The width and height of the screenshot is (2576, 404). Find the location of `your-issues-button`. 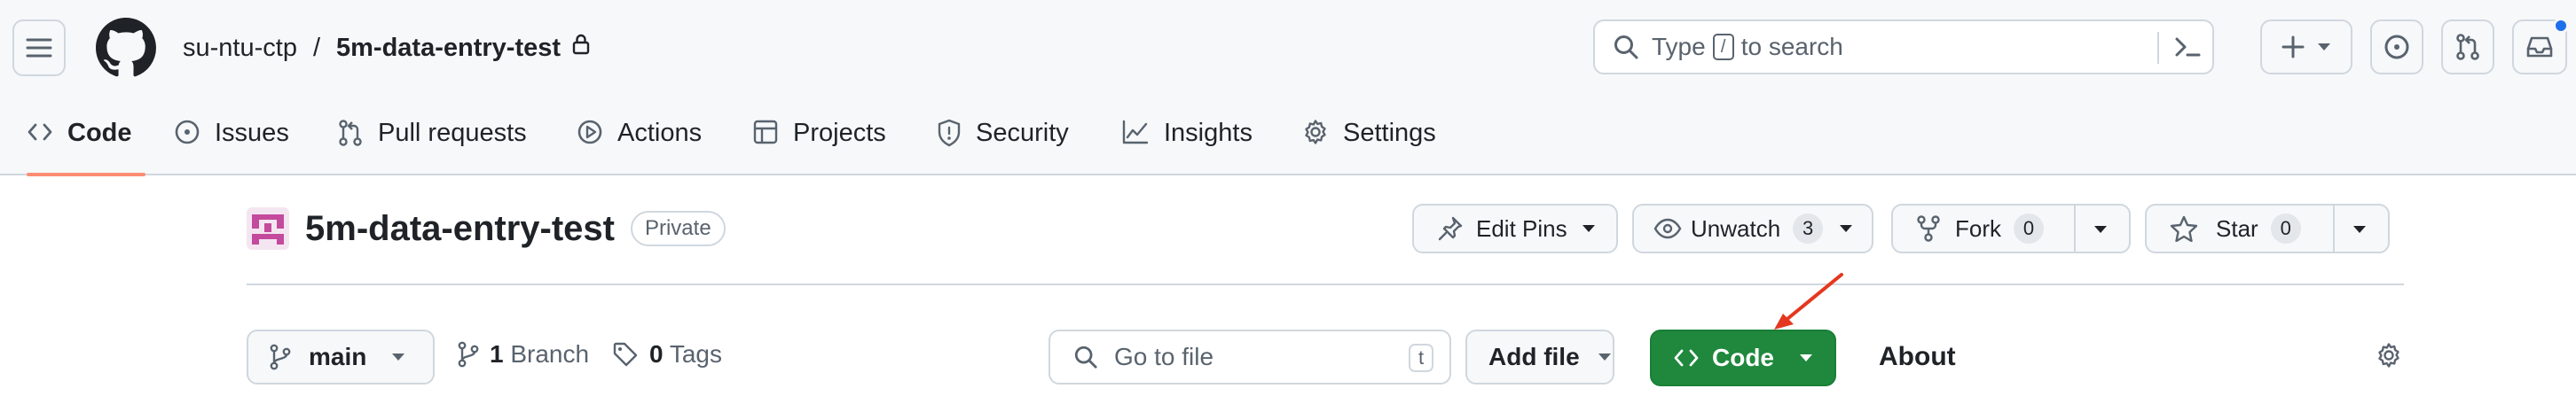

your-issues-button is located at coordinates (2396, 46).